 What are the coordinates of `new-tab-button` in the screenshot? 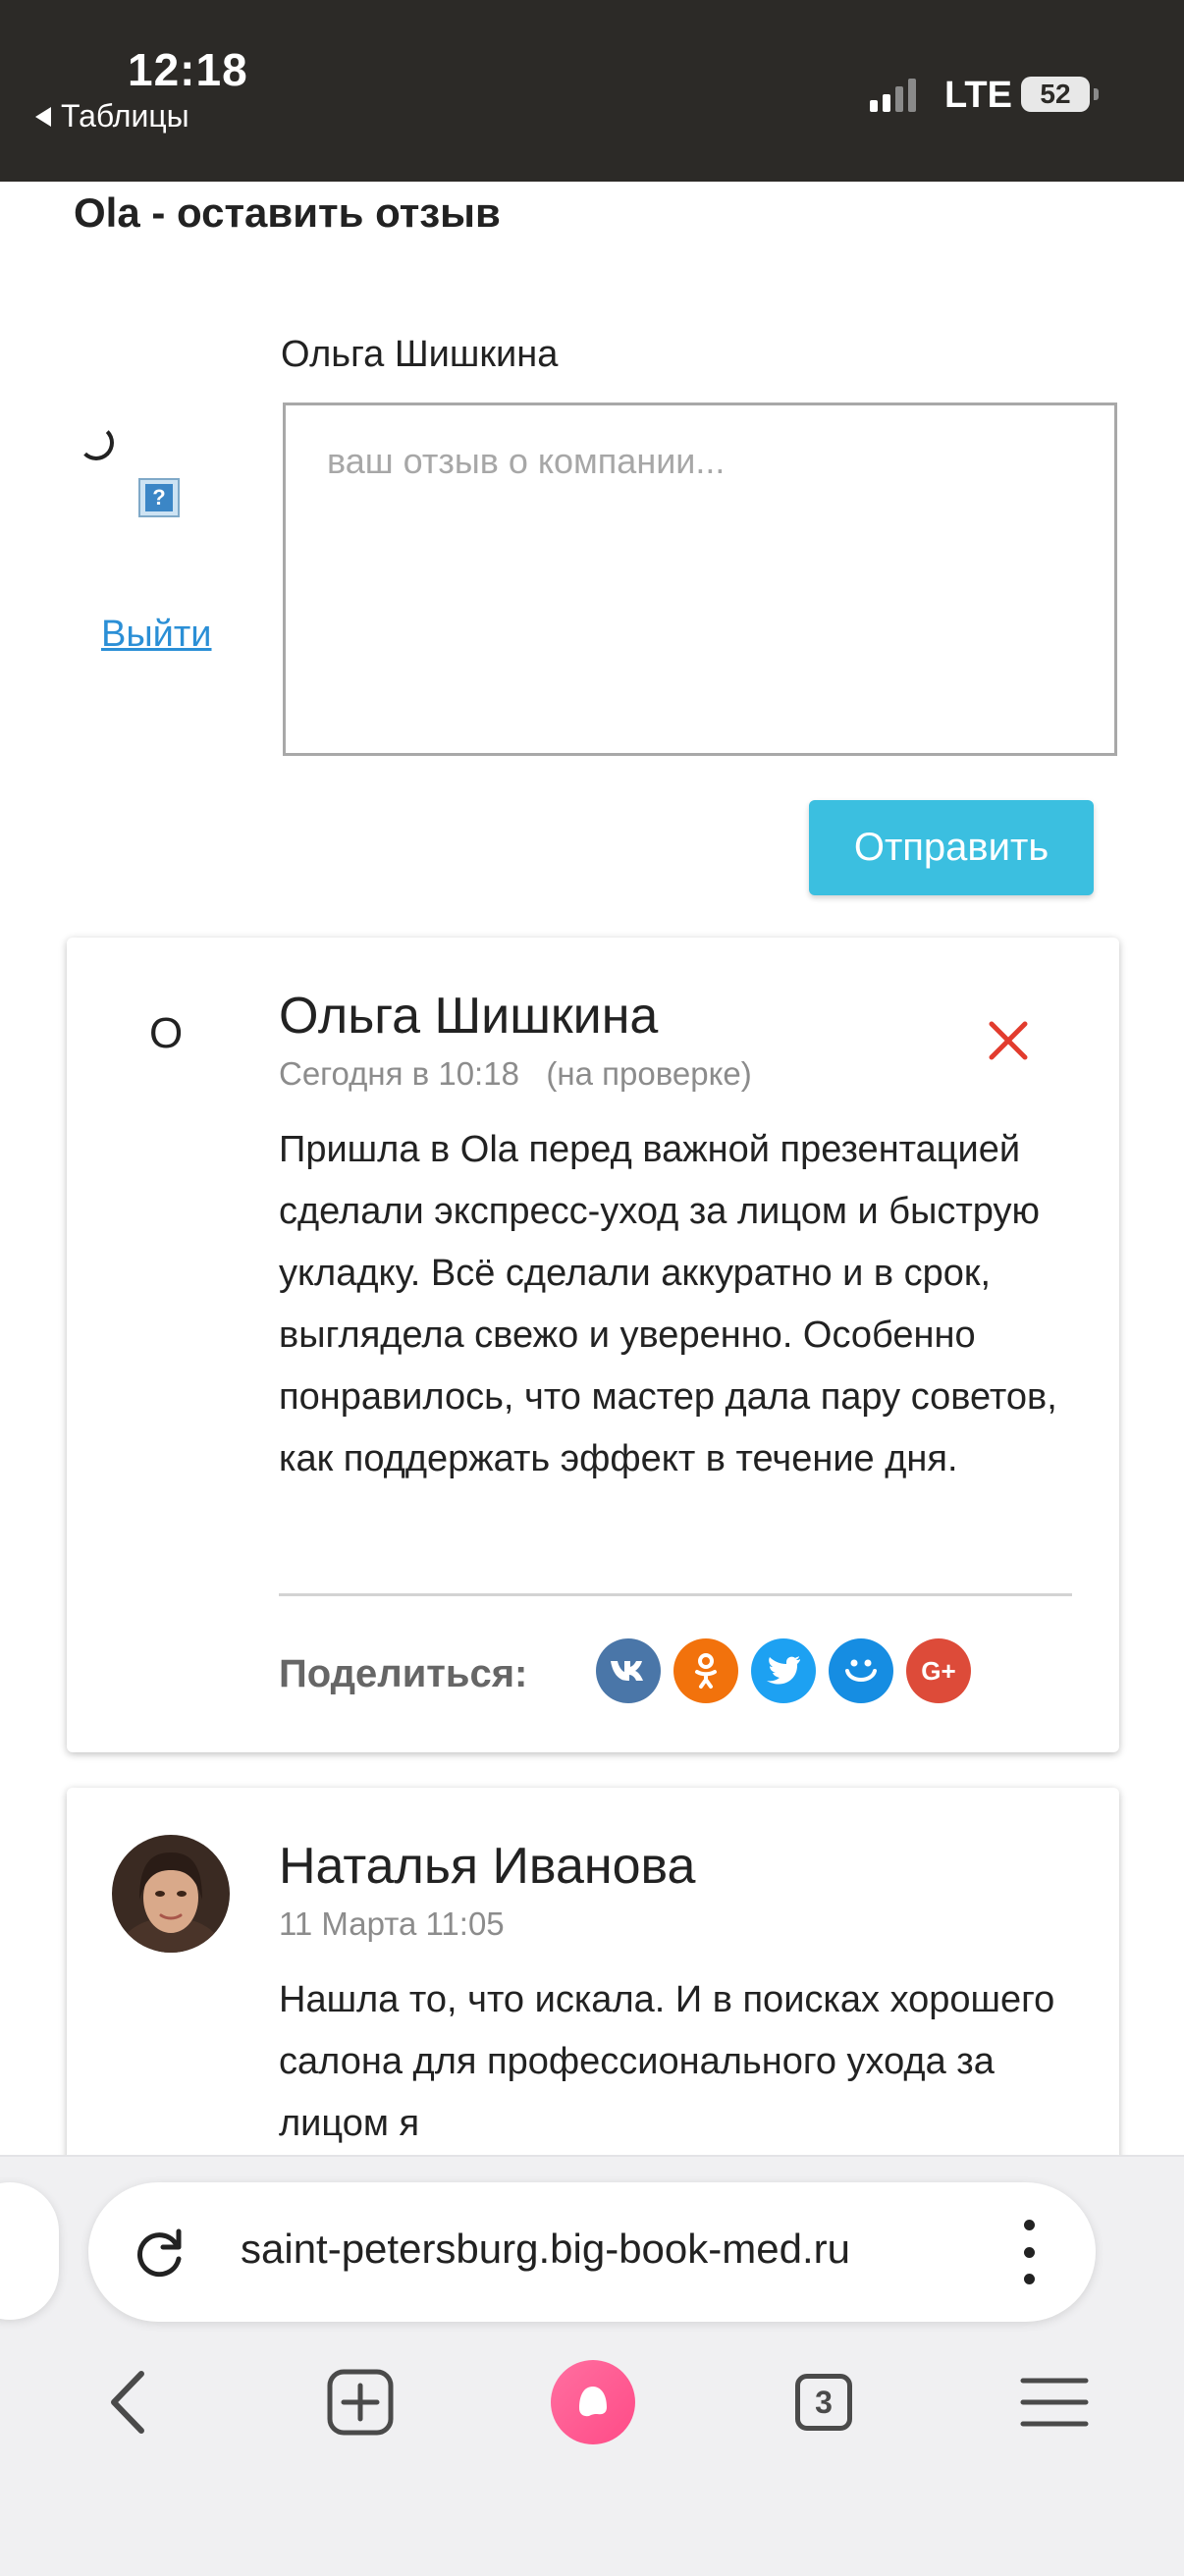 It's located at (360, 2402).